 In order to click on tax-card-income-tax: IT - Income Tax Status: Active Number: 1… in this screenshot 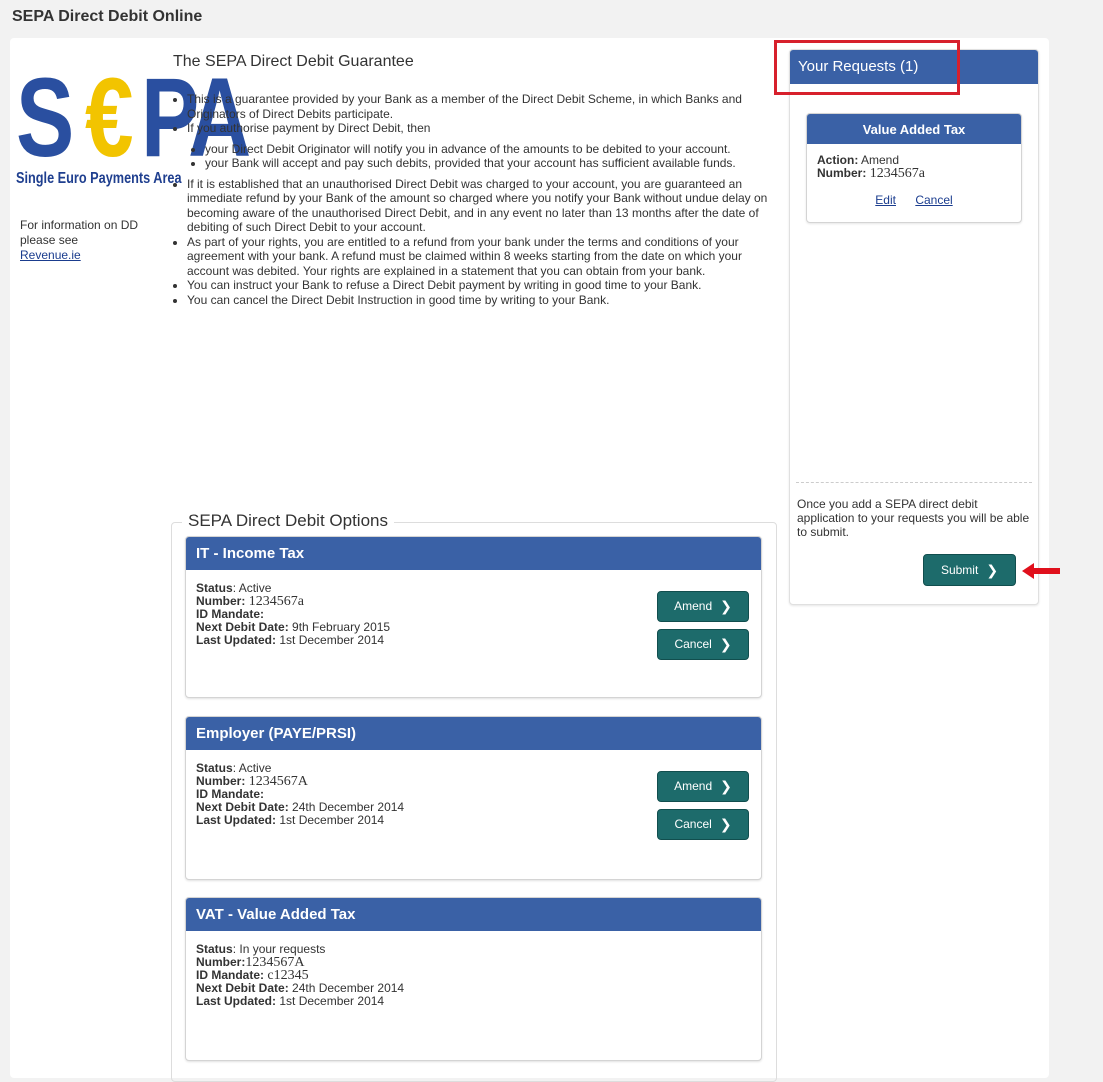, I will do `click(473, 617)`.